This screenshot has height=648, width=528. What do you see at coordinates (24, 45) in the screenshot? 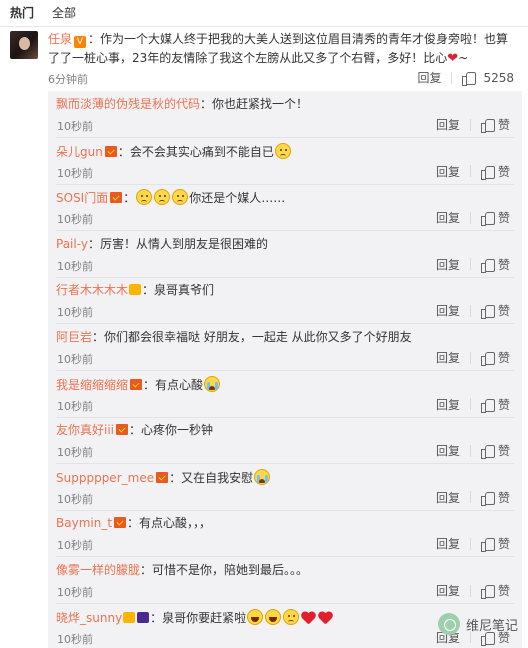
I see `avatar` at bounding box center [24, 45].